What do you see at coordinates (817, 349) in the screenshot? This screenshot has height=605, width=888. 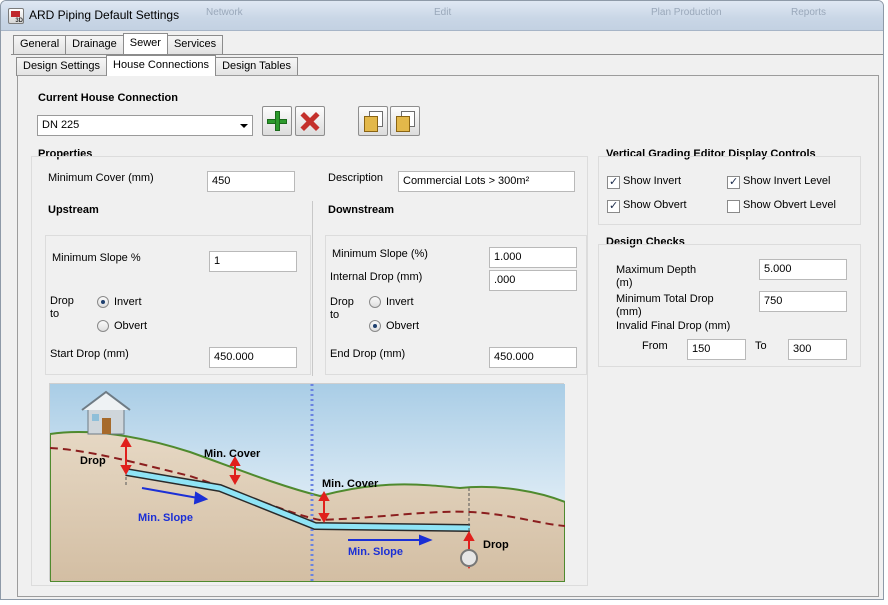 I see `to-field: 300` at bounding box center [817, 349].